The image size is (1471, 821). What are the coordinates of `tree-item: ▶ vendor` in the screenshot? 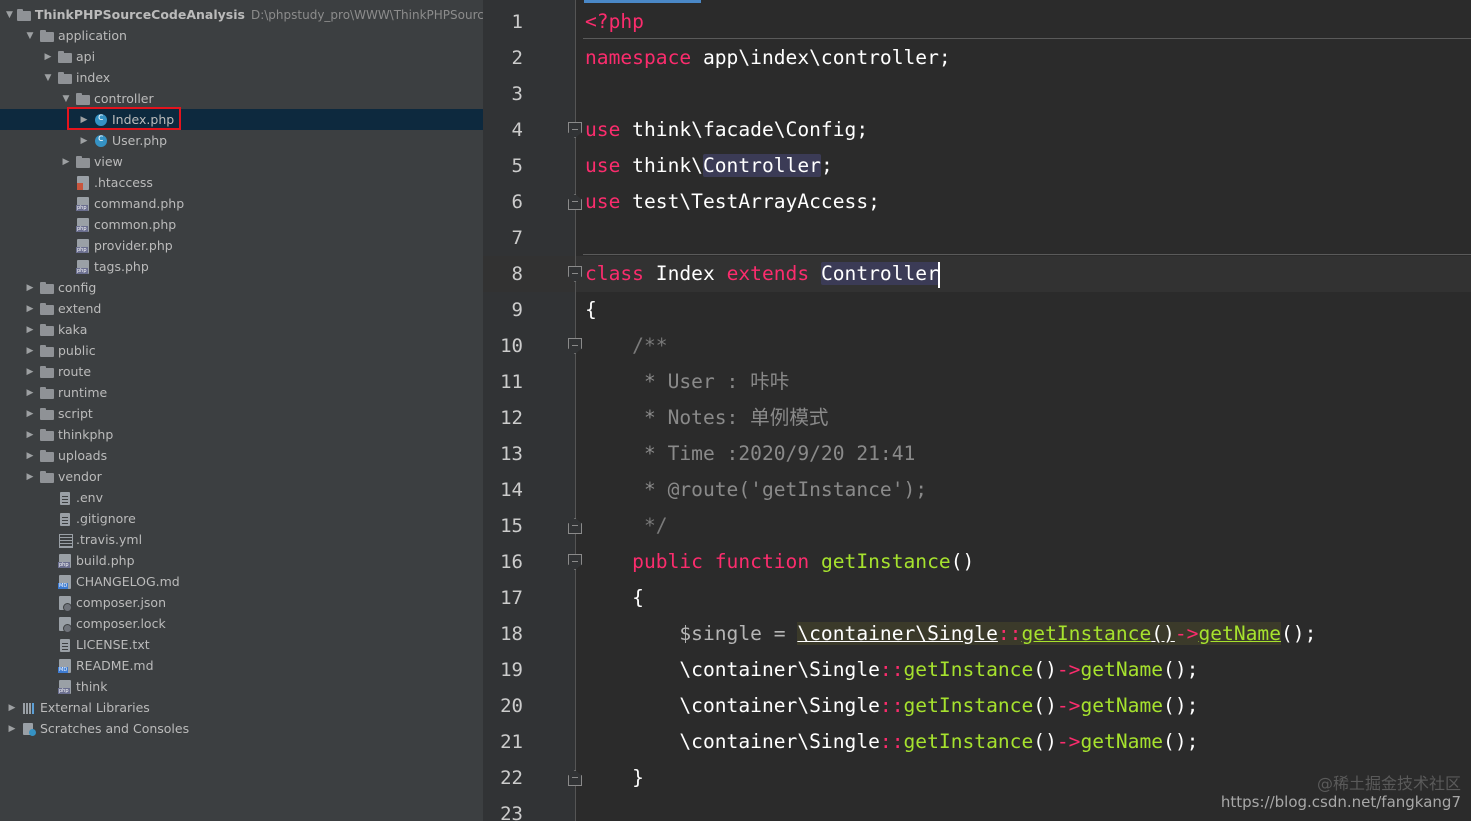 It's located at (241, 476).